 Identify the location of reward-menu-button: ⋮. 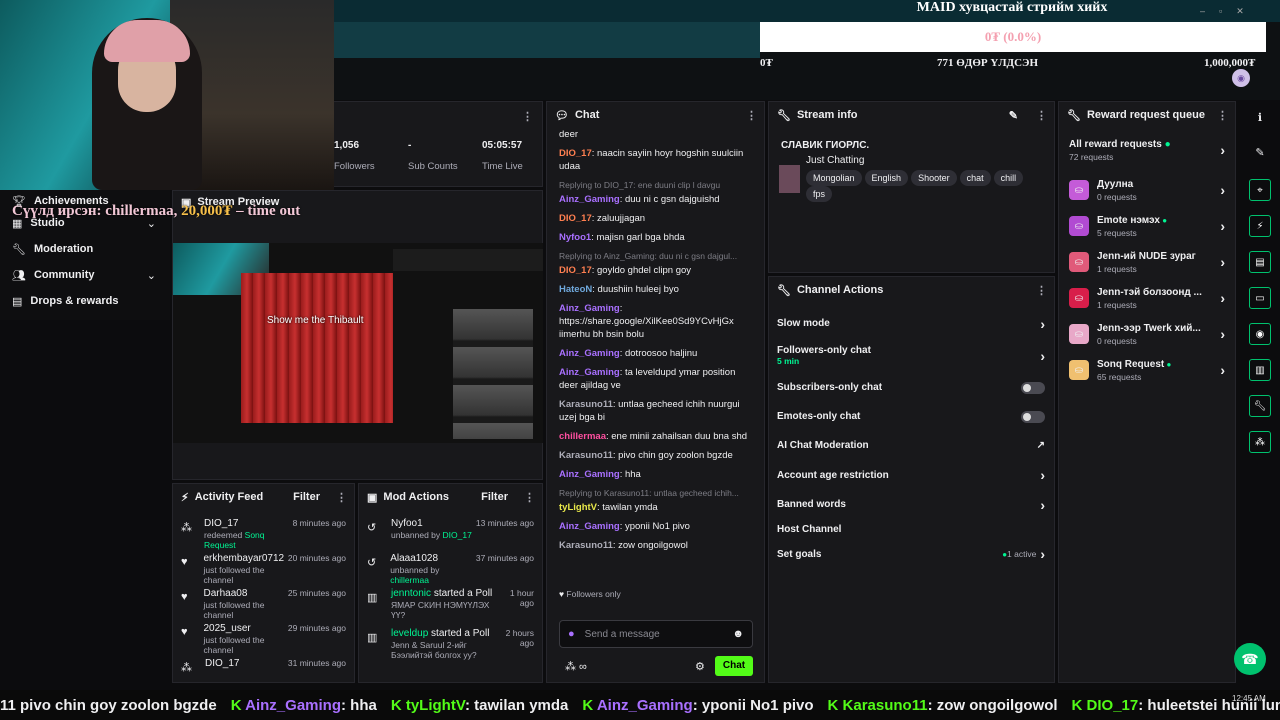
(1222, 115).